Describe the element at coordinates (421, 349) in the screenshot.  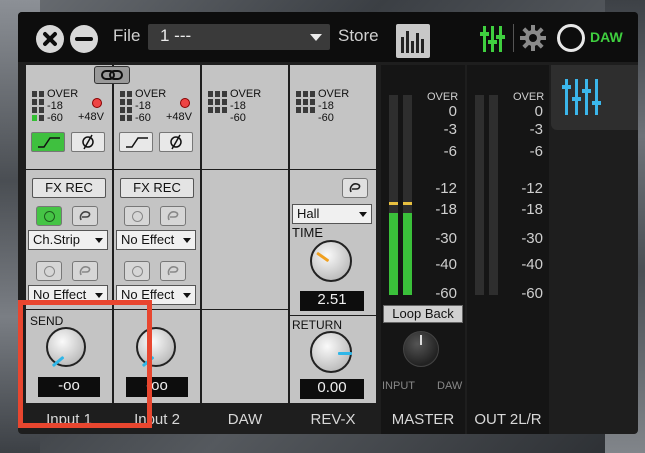
I see `monitor-mix-knob` at that location.